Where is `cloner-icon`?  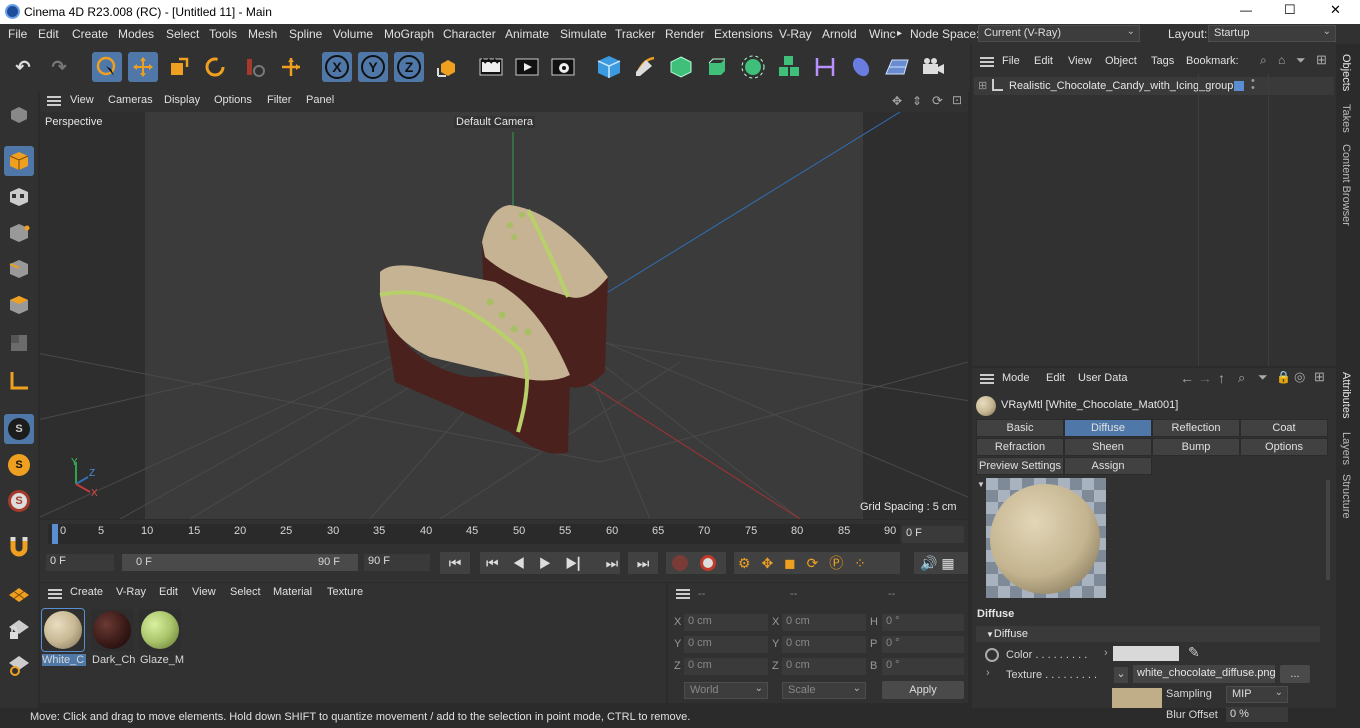 cloner-icon is located at coordinates (753, 67).